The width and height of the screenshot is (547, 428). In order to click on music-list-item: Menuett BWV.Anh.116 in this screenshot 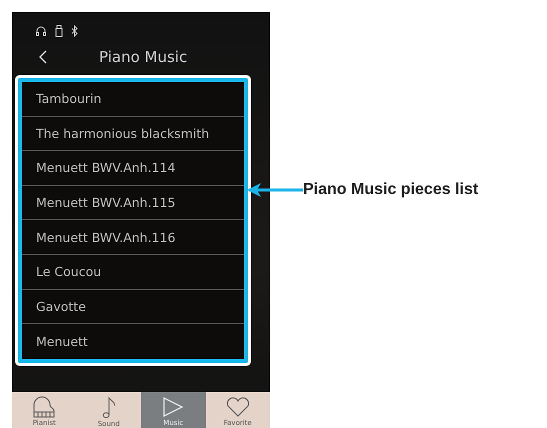, I will do `click(133, 237)`.